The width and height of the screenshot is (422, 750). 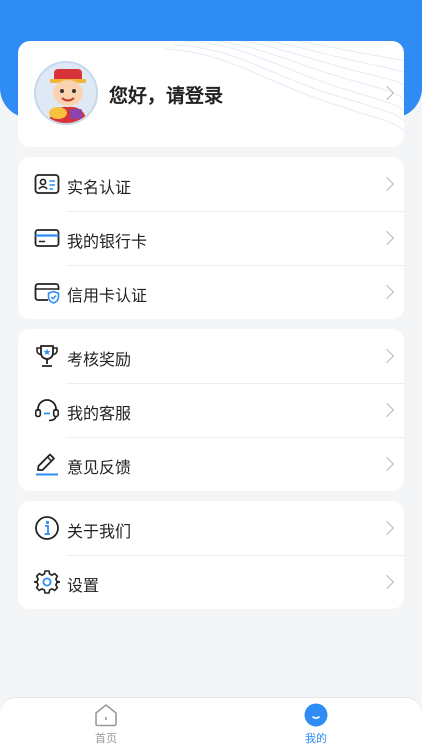 I want to click on menu-item-label: 我的银行卡, so click(x=107, y=241).